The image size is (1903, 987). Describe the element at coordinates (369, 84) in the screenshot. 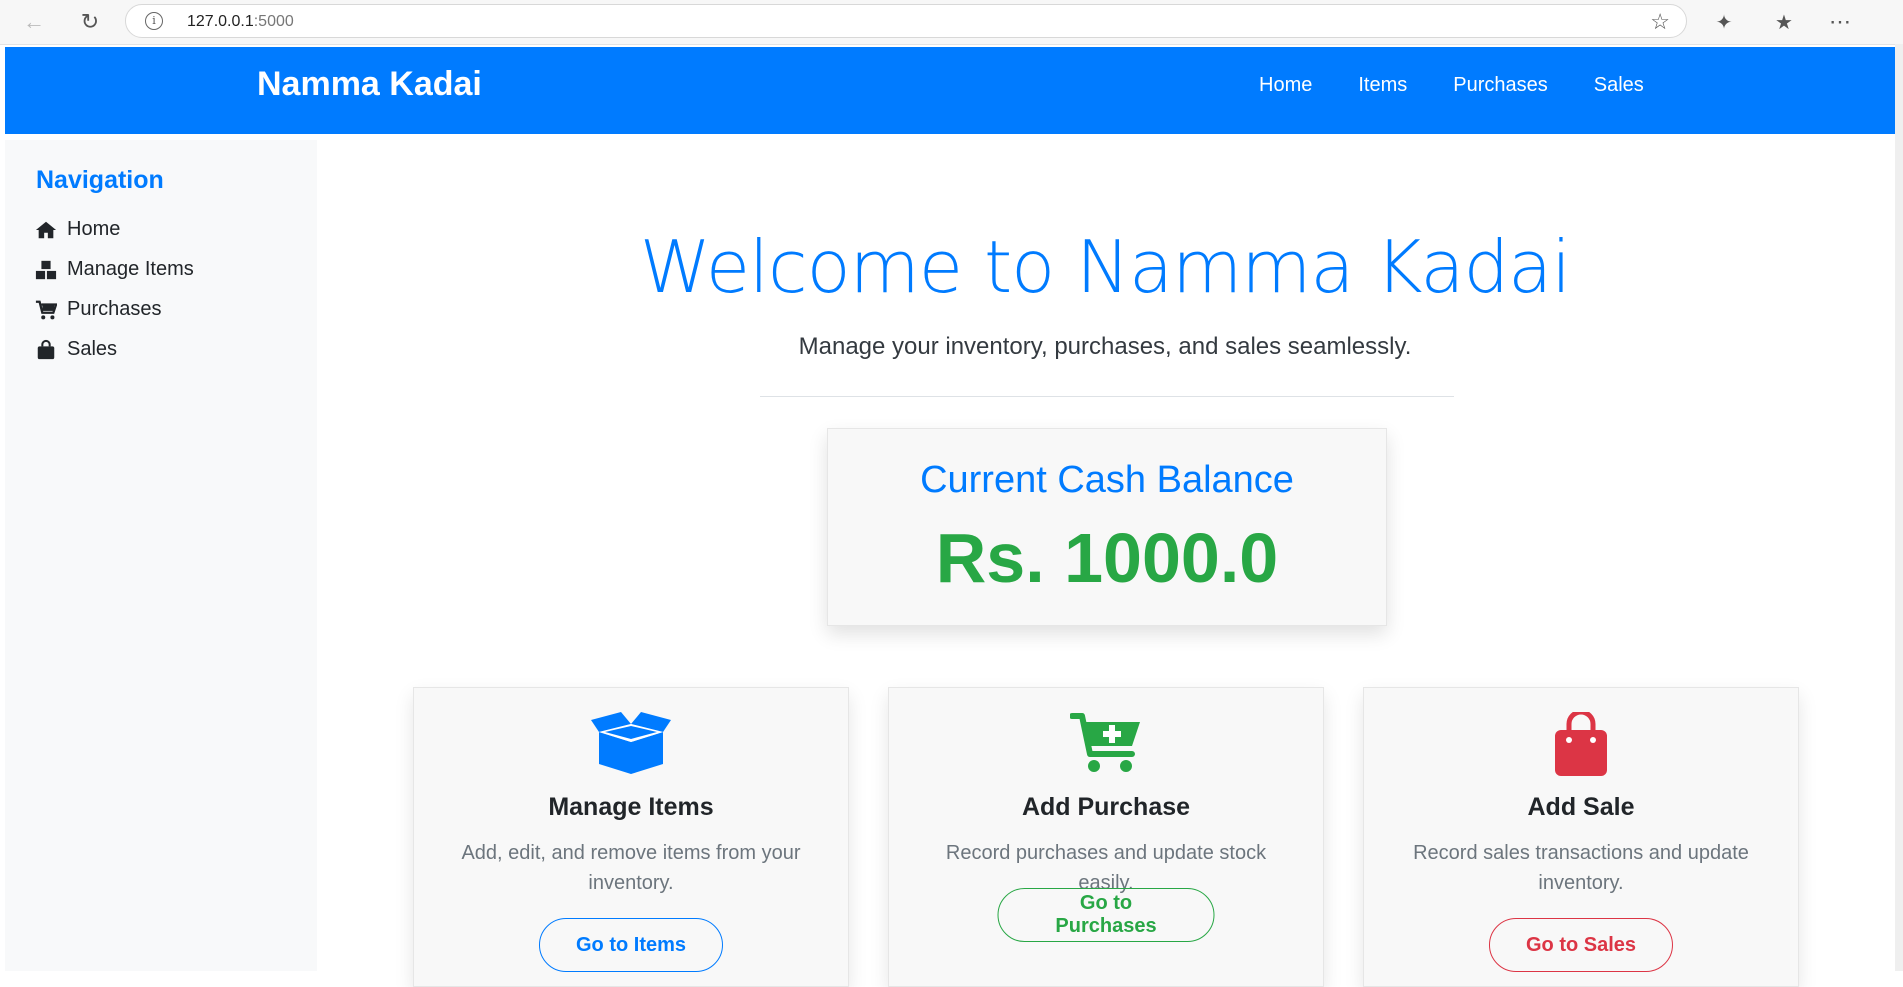

I see `brand-logo: Namma Kadai` at that location.